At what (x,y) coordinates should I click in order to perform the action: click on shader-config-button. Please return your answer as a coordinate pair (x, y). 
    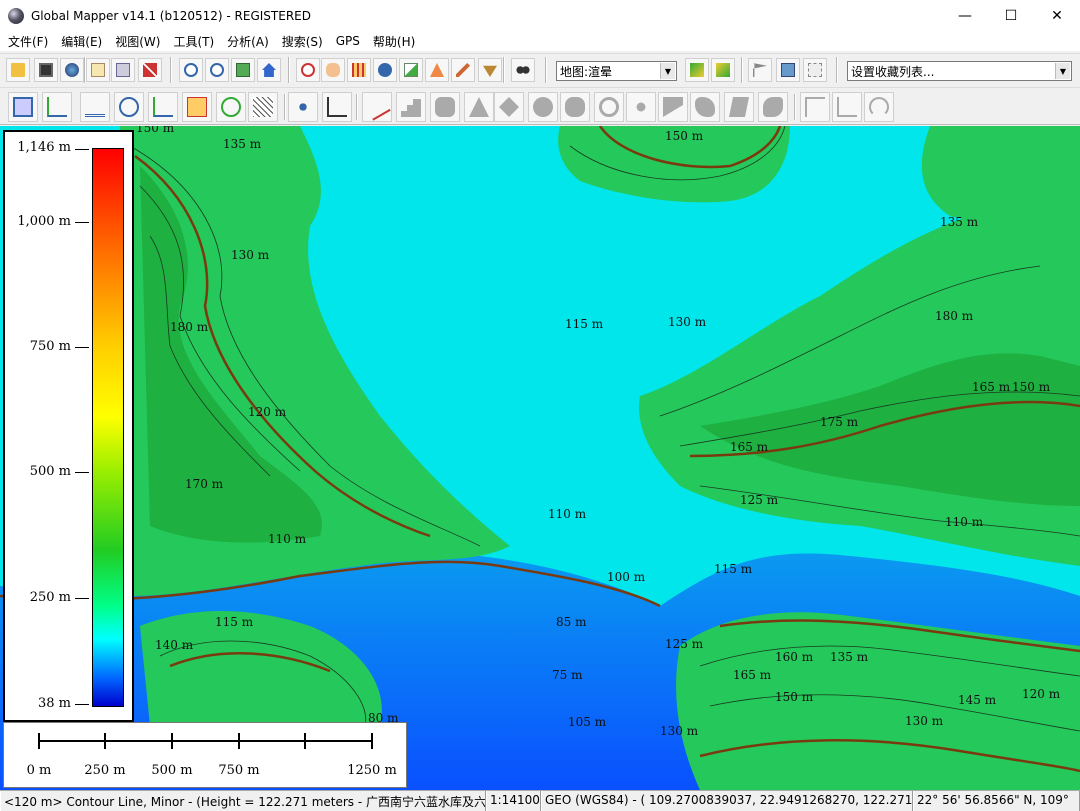
    Looking at the image, I should click on (697, 70).